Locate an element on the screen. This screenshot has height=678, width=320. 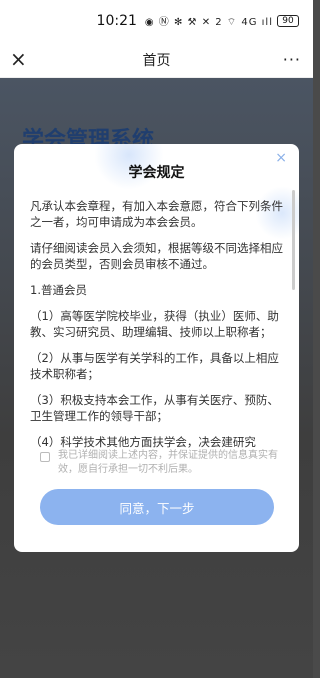
status-time: 10:21 is located at coordinates (116, 21).